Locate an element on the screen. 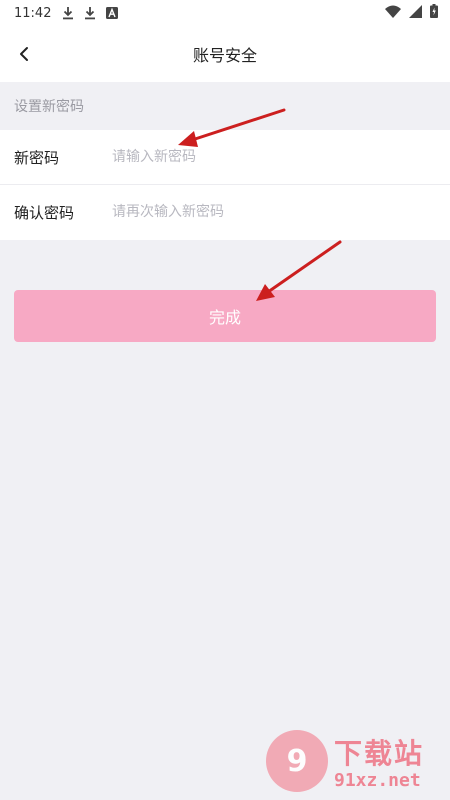 This screenshot has width=450, height=800. done-button: 完成 is located at coordinates (225, 316).